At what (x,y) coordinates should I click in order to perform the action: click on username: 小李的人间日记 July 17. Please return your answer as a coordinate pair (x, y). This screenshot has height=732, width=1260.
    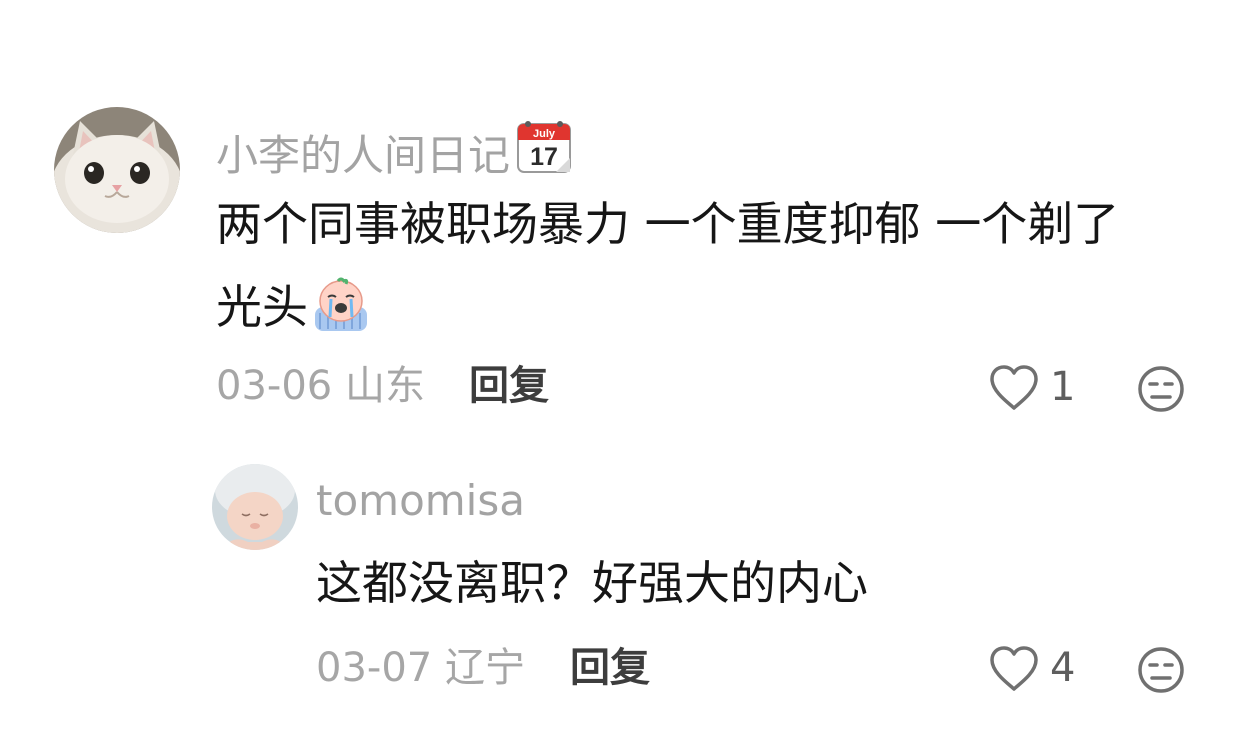
    Looking at the image, I should click on (394, 150).